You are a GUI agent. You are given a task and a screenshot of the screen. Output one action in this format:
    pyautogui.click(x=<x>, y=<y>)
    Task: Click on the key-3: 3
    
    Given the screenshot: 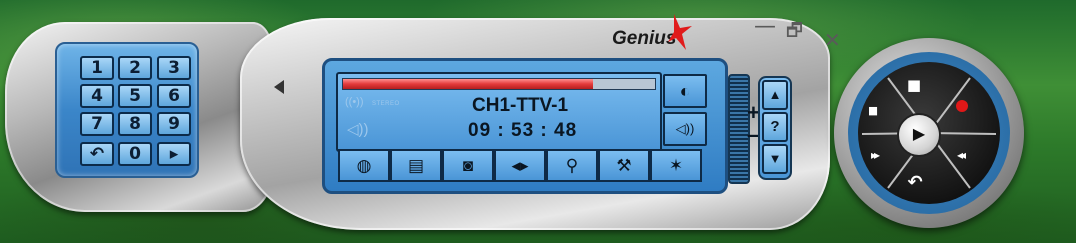 What is the action you would take?
    pyautogui.click(x=174, y=68)
    